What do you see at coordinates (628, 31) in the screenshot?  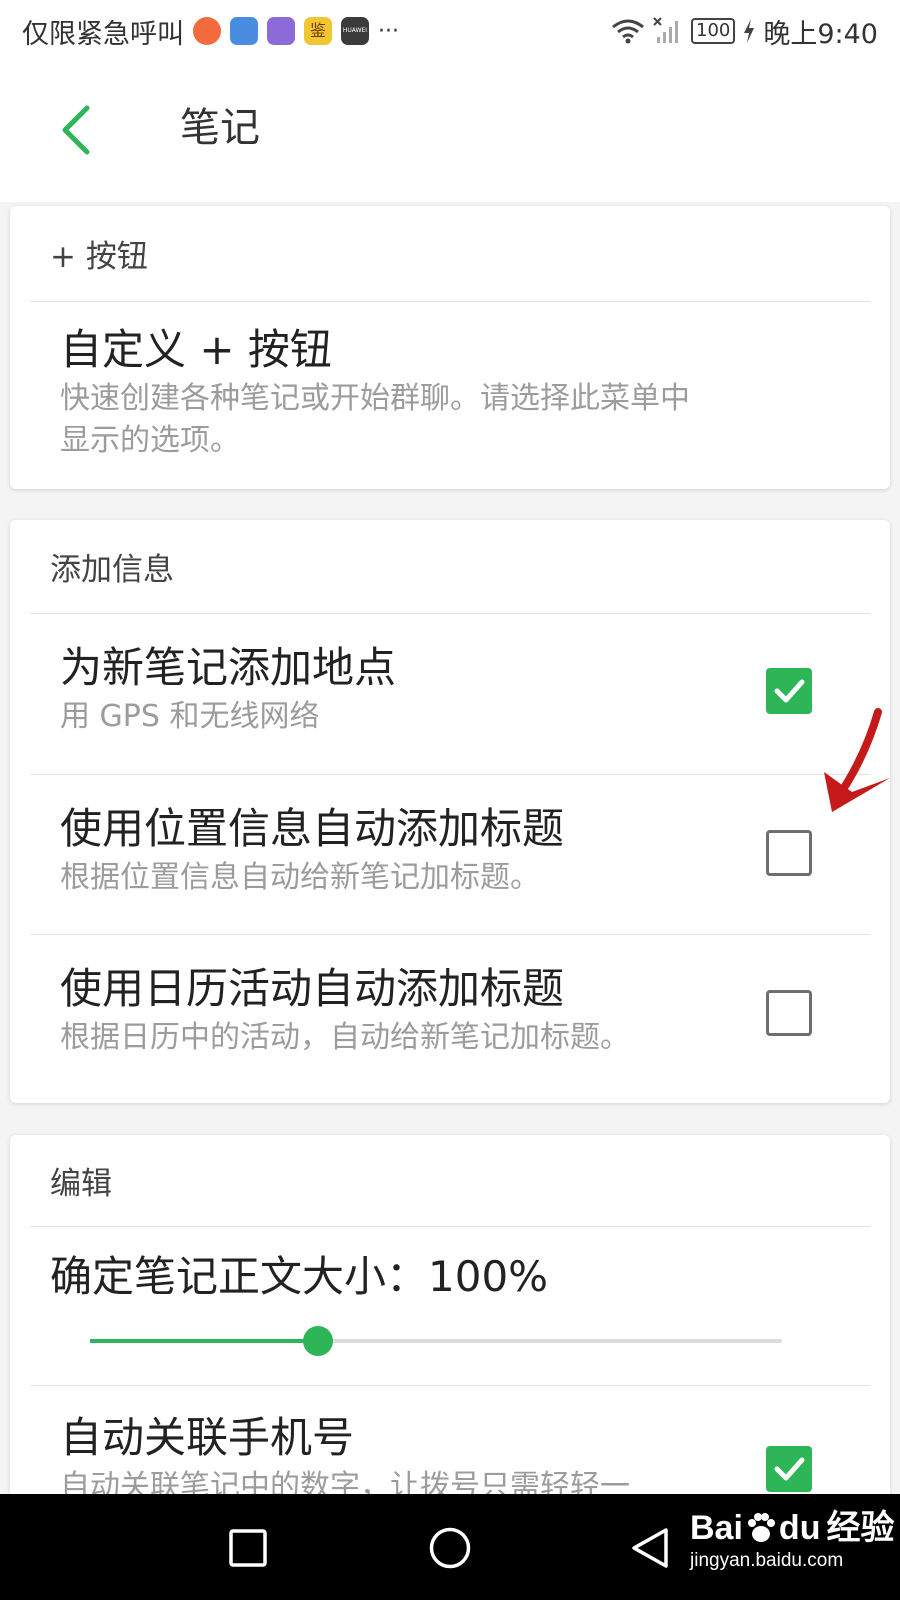 I see `wifi-icon` at bounding box center [628, 31].